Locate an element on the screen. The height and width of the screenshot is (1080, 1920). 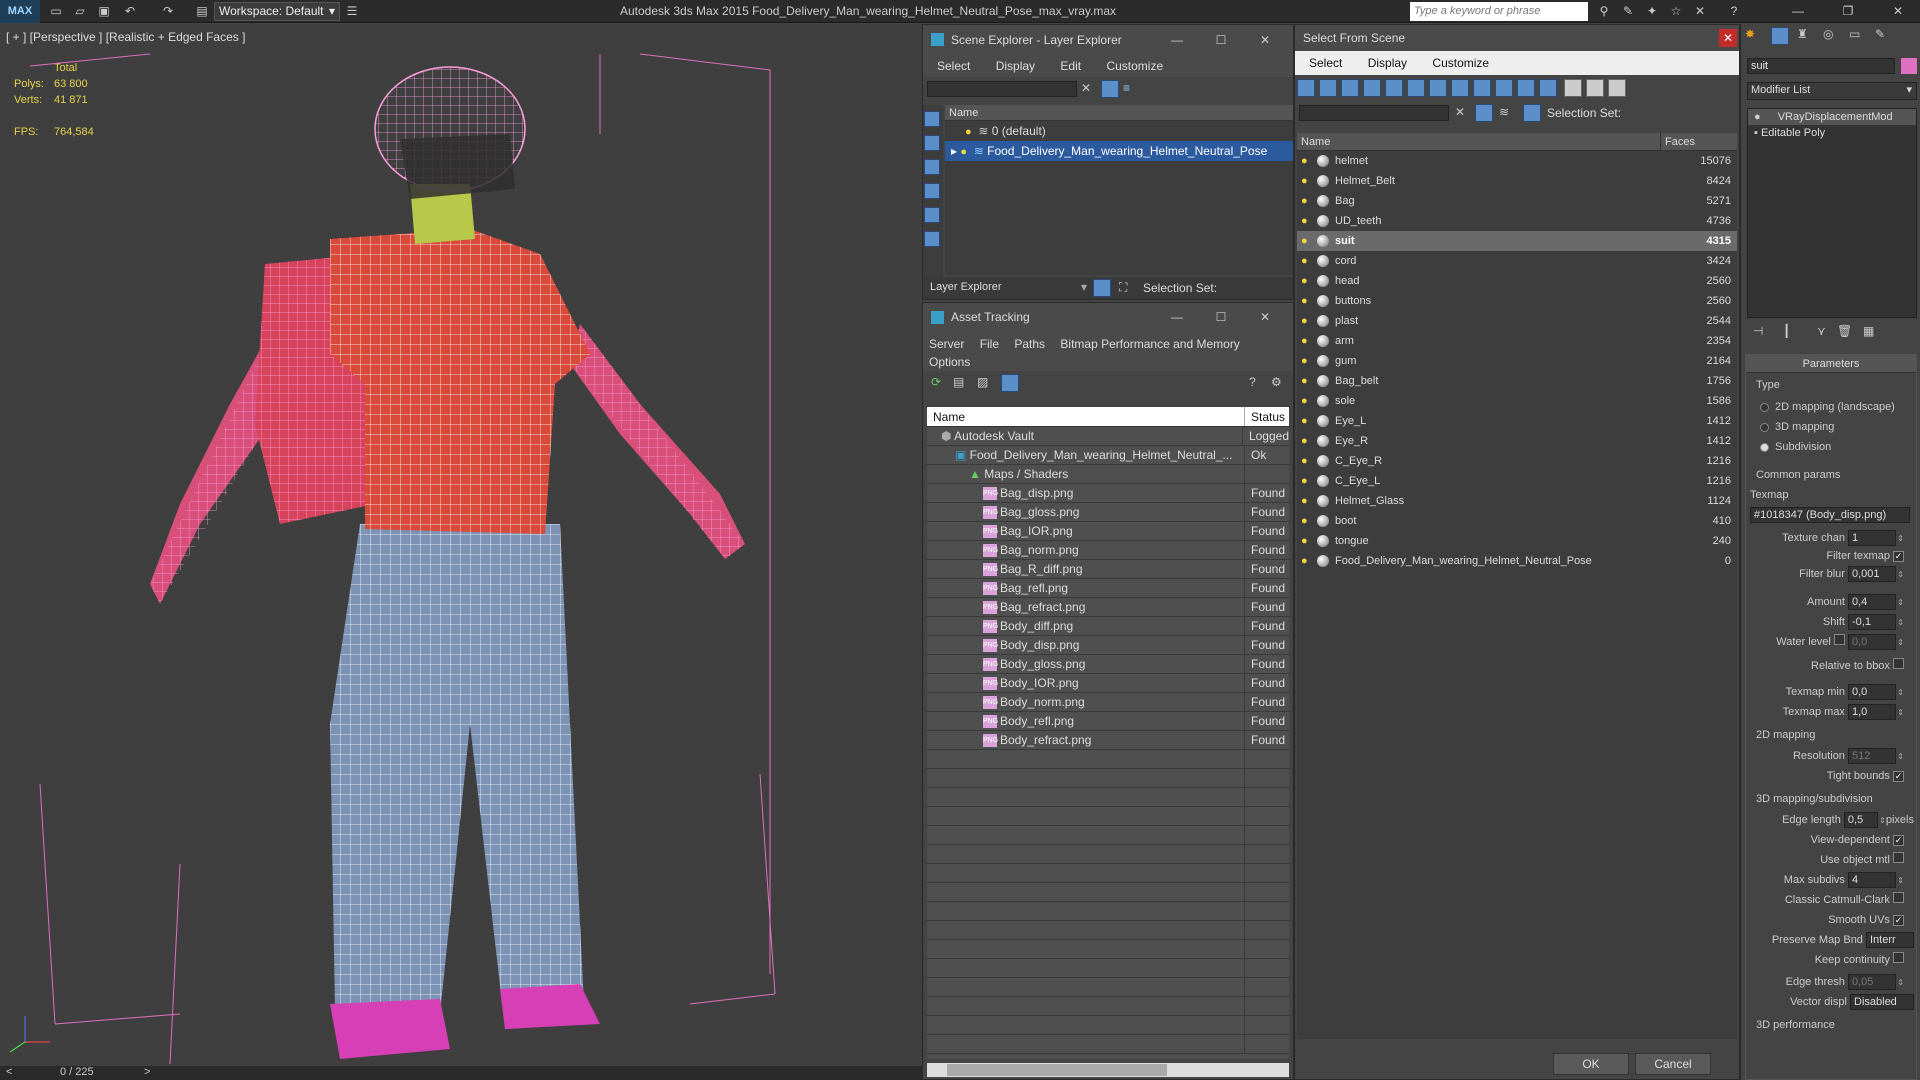
object-row: ● UD_teeth 4736 is located at coordinates (1517, 221).